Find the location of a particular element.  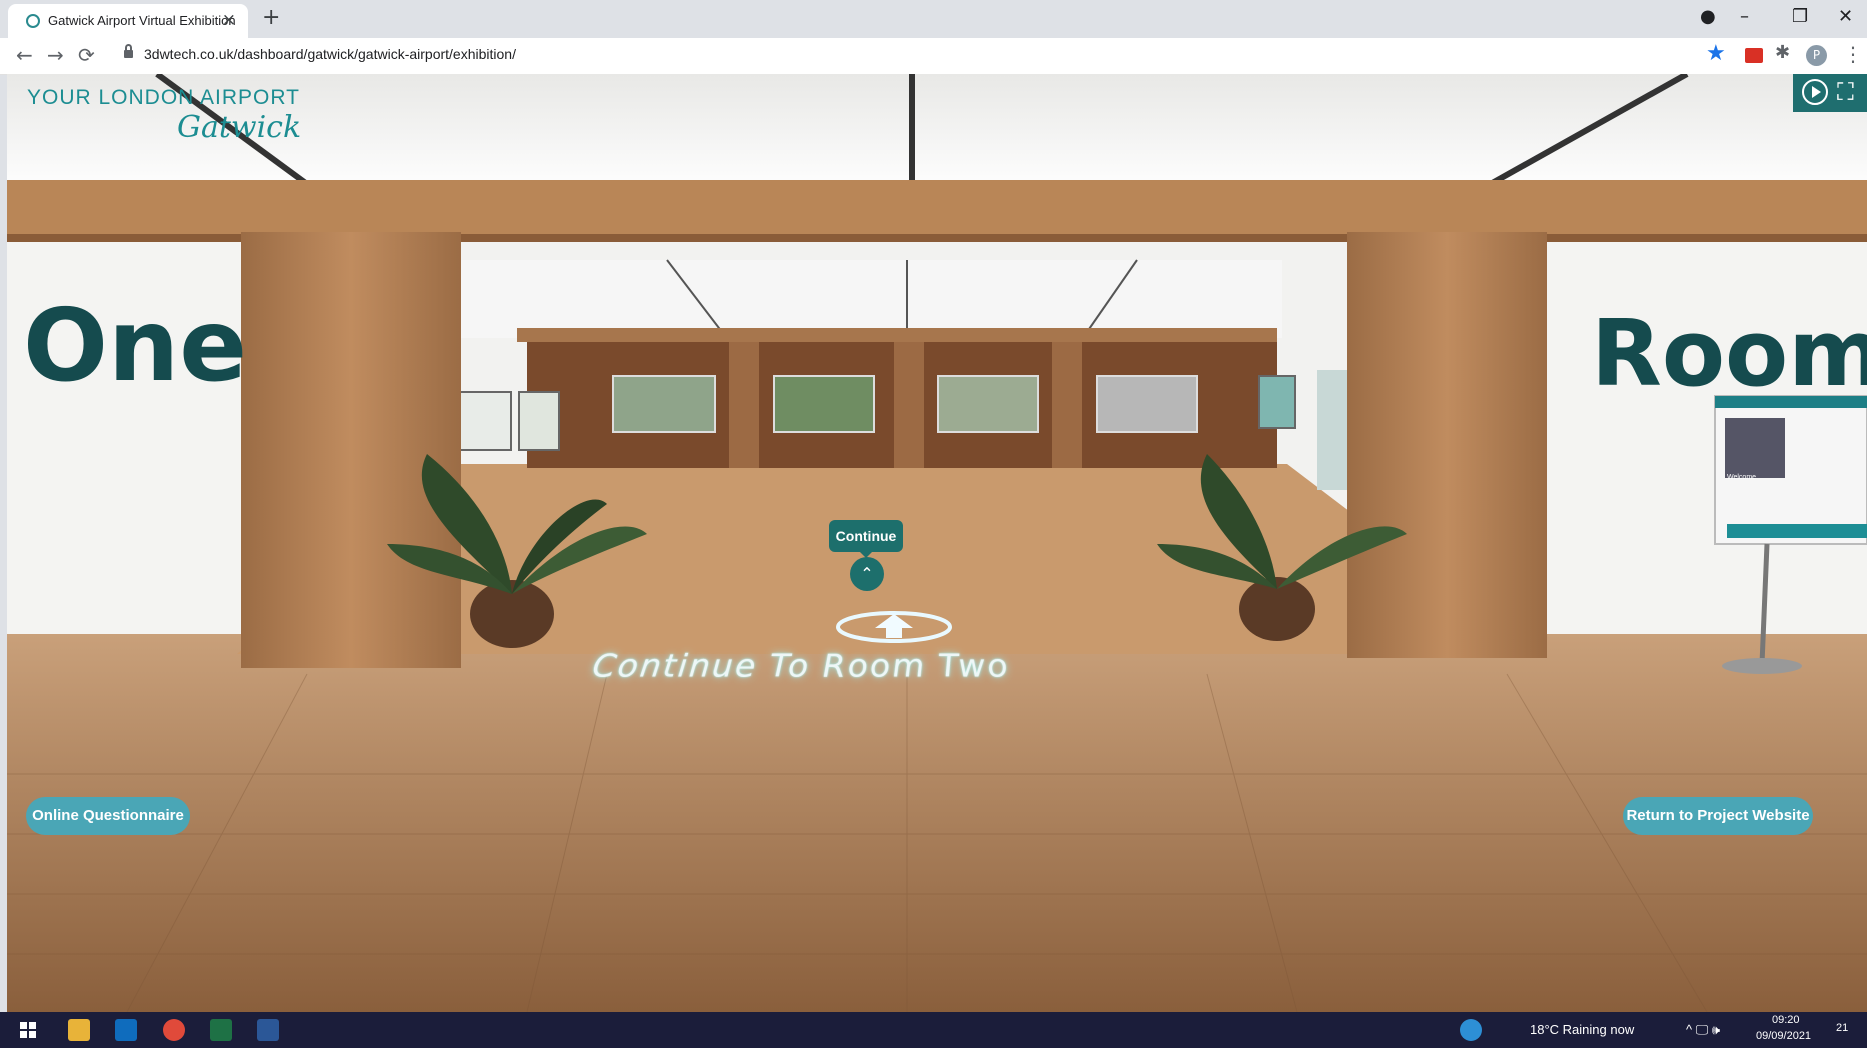

clock-time: 09:20 is located at coordinates (1786, 1020).